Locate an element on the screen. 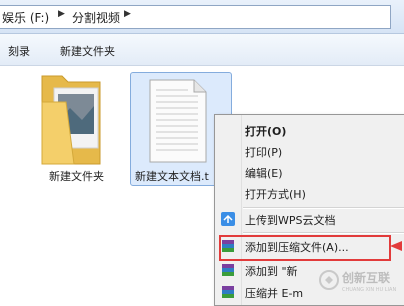 Image resolution: width=404 pixels, height=306 pixels. cloud-upload-icon is located at coordinates (228, 219).